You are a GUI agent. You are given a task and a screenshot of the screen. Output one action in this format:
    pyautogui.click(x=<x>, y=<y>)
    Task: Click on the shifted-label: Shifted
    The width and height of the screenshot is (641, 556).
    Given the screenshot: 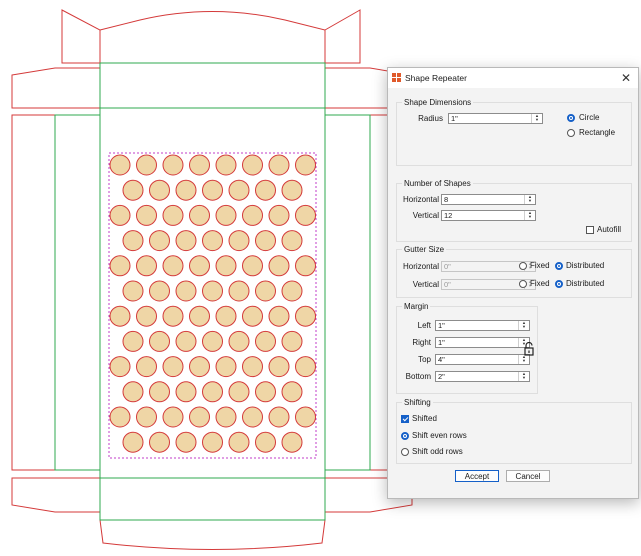 What is the action you would take?
    pyautogui.click(x=424, y=418)
    